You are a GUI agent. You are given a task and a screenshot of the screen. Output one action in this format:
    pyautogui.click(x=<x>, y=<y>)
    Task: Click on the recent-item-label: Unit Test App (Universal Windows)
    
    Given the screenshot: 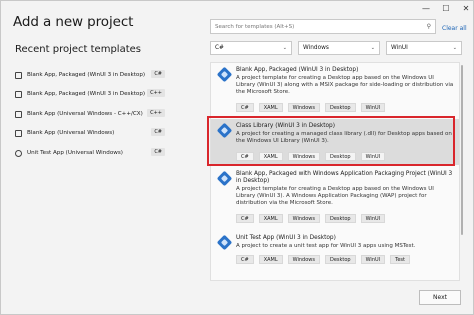 What is the action you would take?
    pyautogui.click(x=75, y=153)
    